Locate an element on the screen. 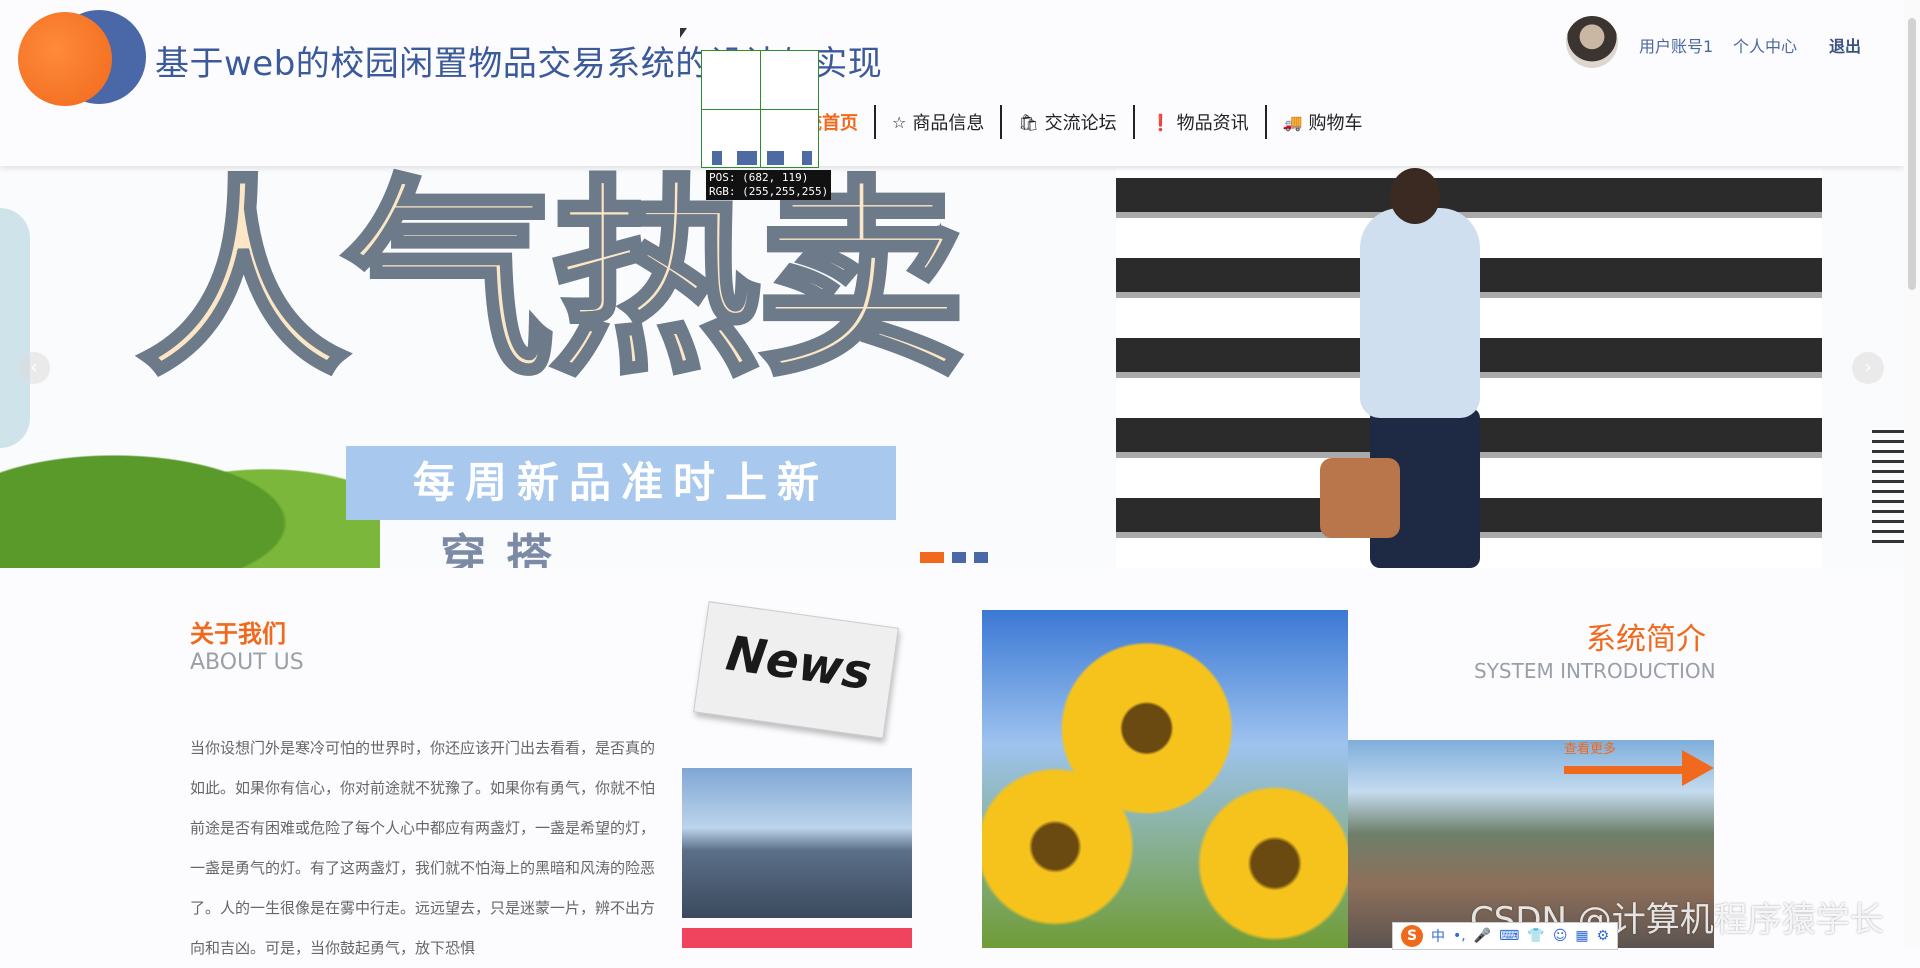  ime-logo-icon: S is located at coordinates (1412, 936).